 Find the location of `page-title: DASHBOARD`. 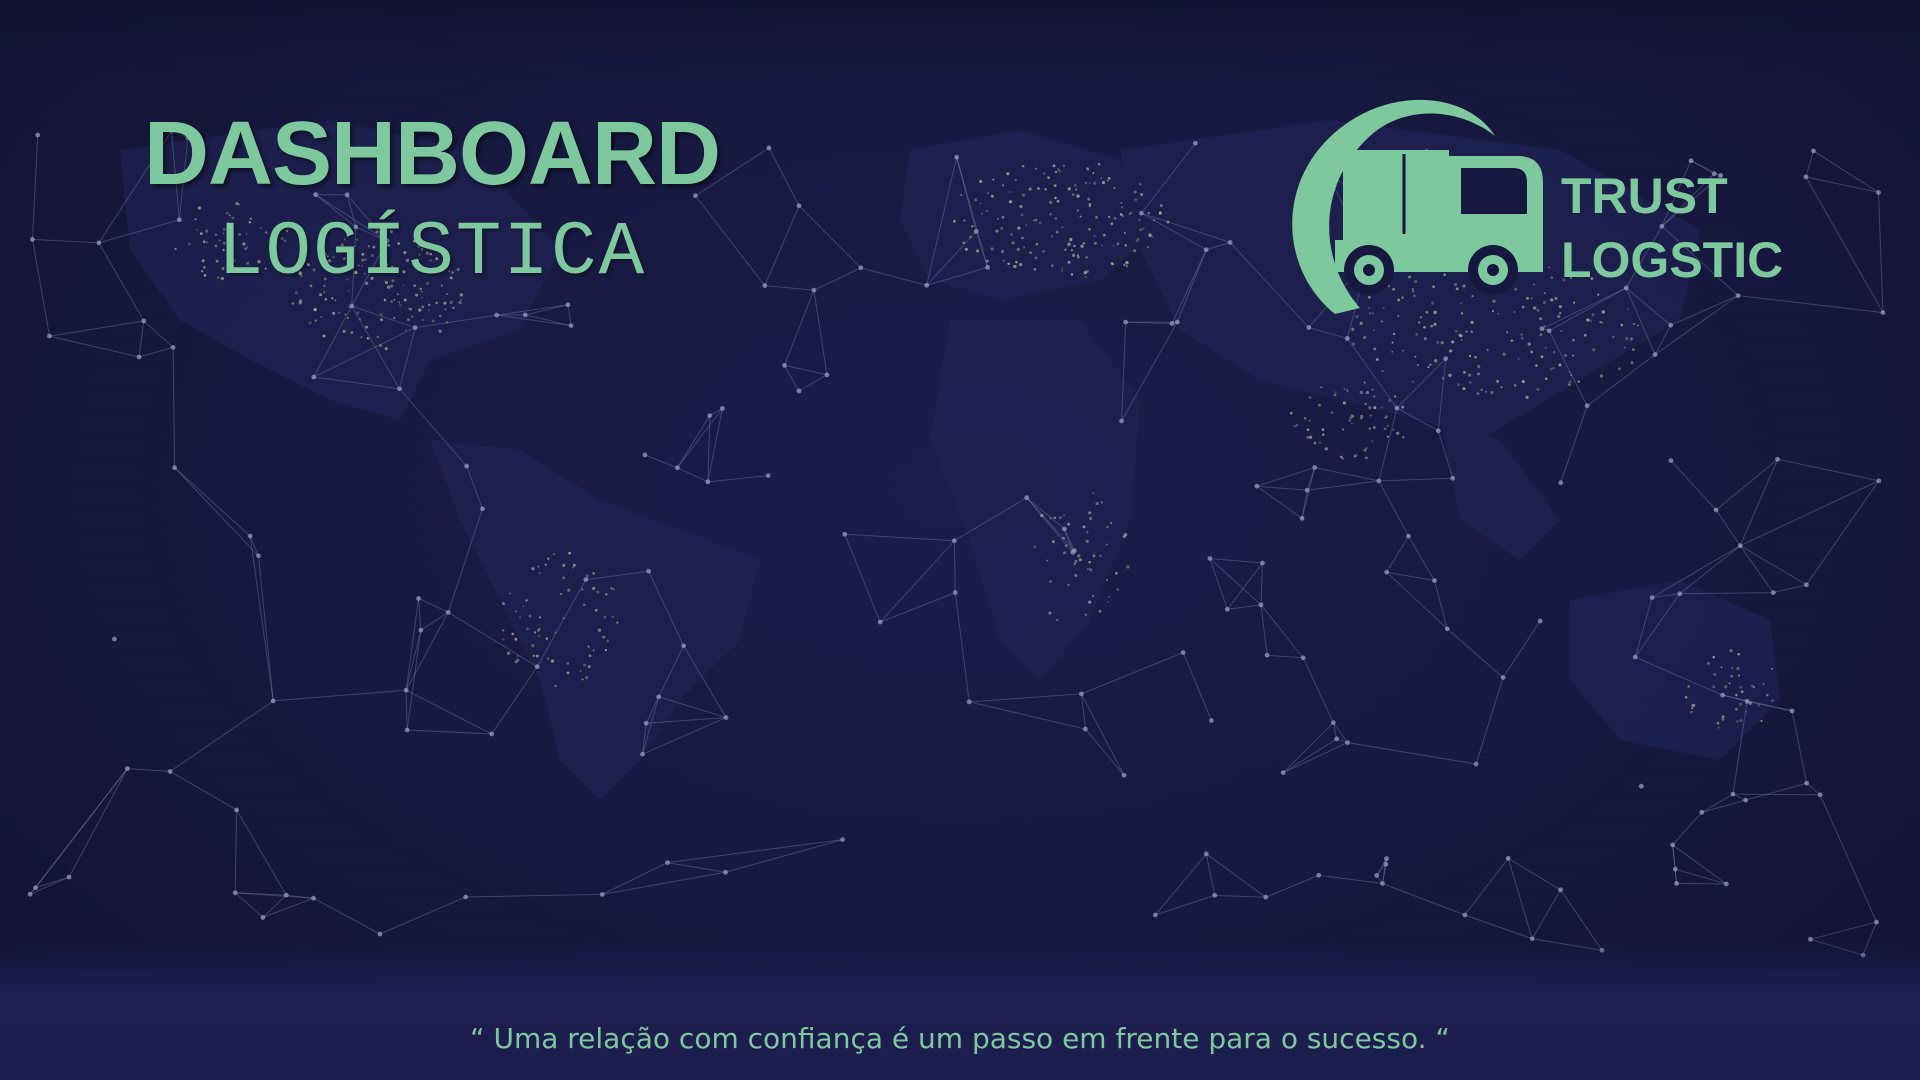

page-title: DASHBOARD is located at coordinates (432, 154).